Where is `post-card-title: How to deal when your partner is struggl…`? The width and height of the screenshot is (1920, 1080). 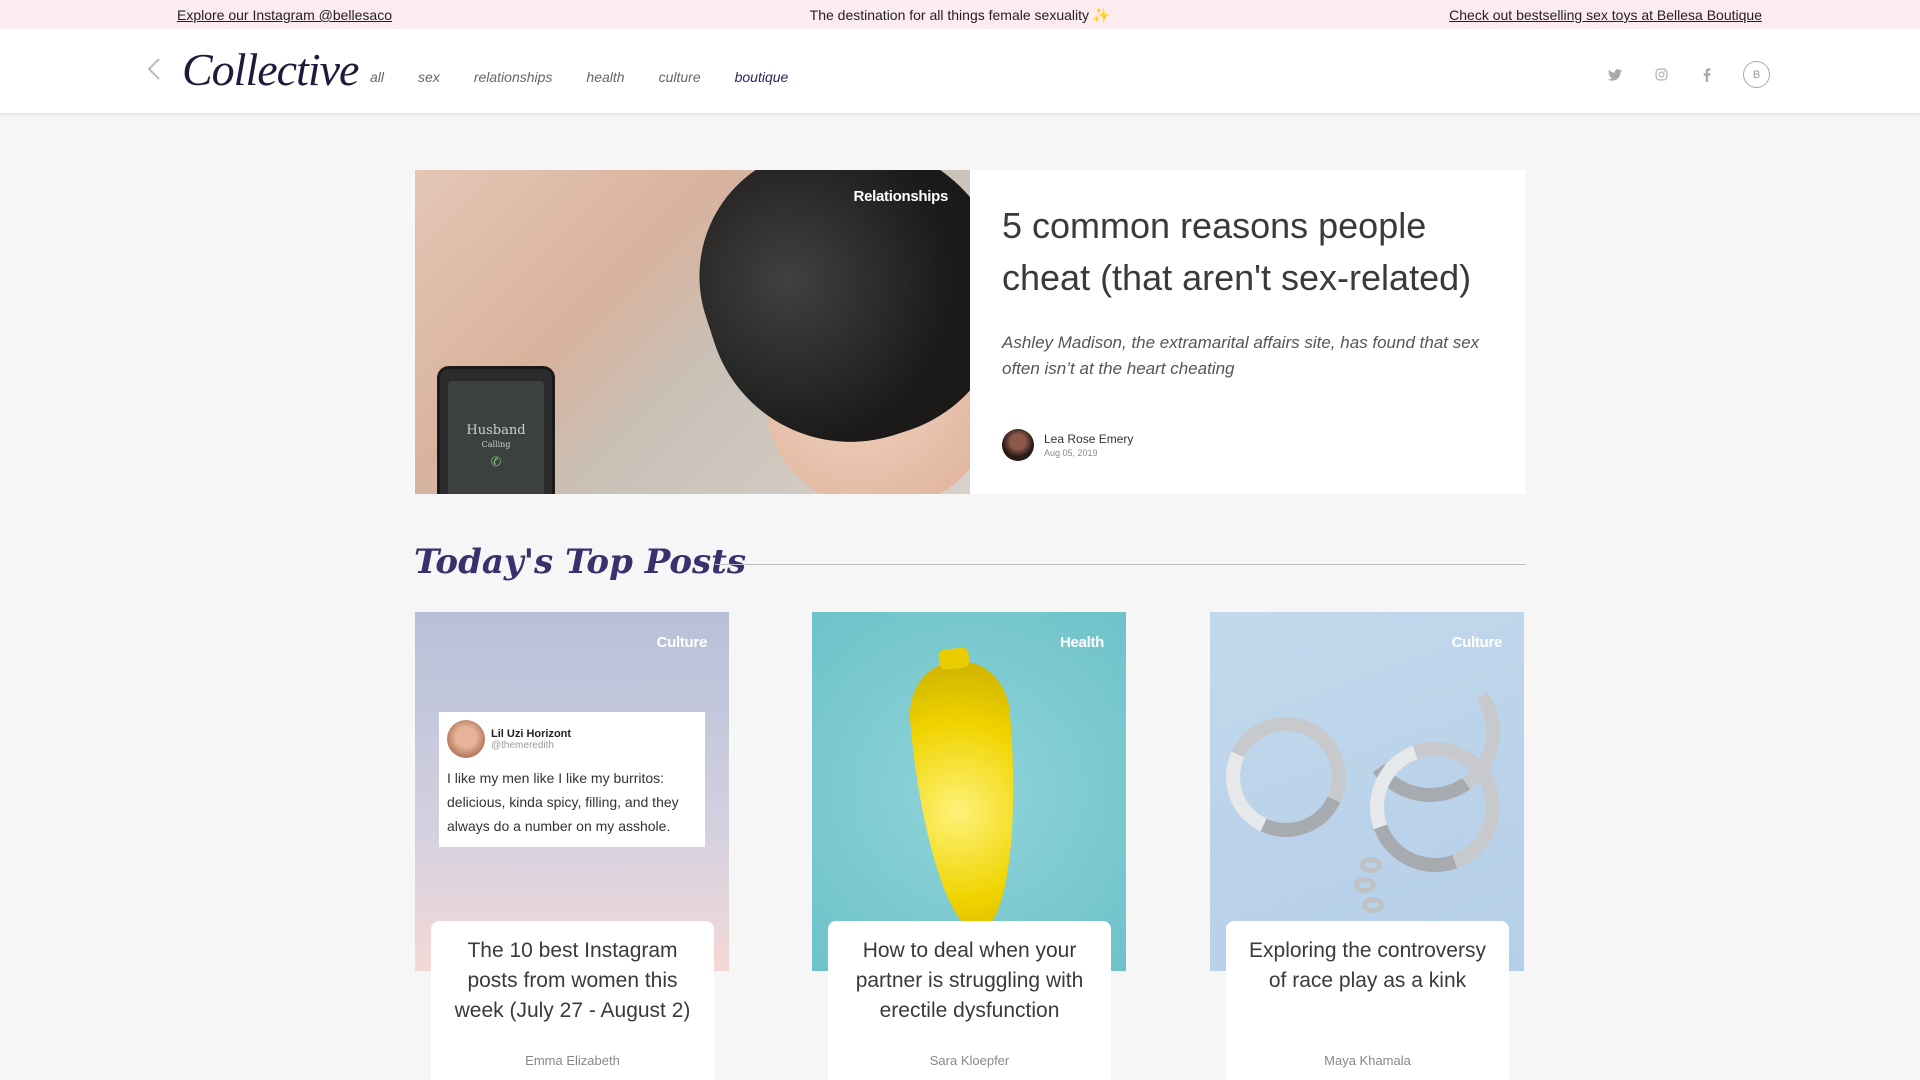
post-card-title: How to deal when your partner is struggl… is located at coordinates (969, 981).